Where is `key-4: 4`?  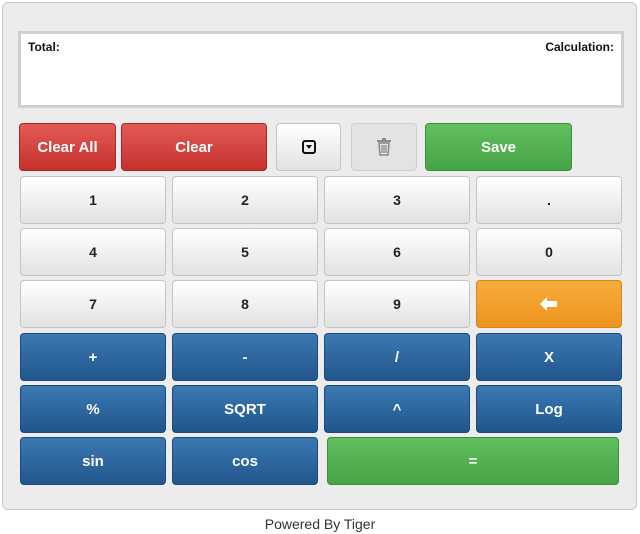
key-4: 4 is located at coordinates (93, 252).